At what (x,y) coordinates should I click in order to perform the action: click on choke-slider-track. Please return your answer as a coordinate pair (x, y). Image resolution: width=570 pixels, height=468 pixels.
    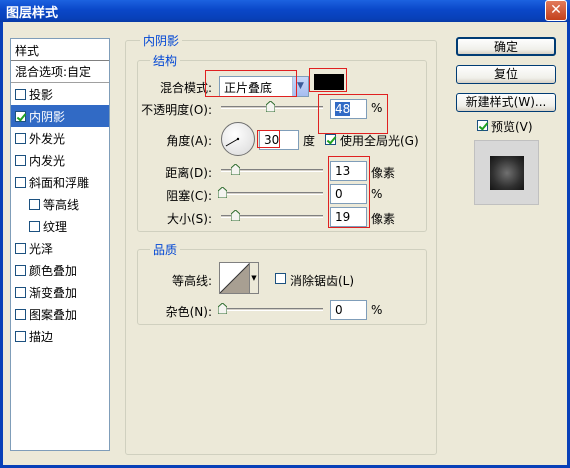
    Looking at the image, I should click on (272, 193).